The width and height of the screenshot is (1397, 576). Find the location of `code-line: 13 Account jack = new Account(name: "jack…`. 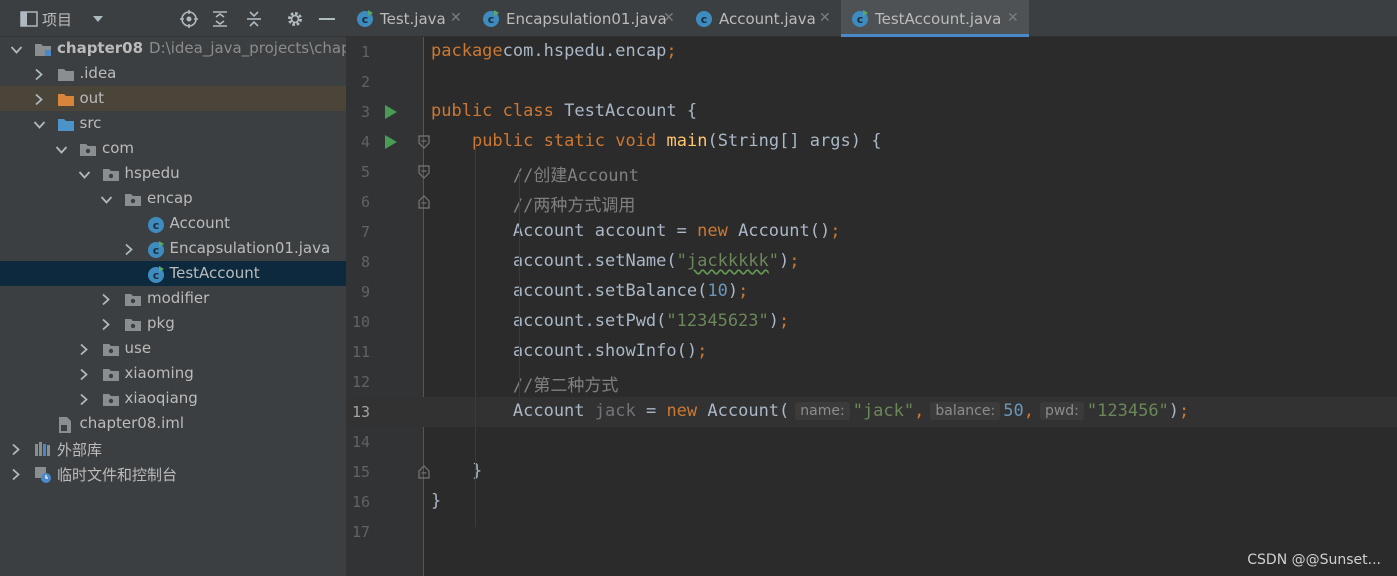

code-line: 13 Account jack = new Account(name: "jack… is located at coordinates (871, 412).